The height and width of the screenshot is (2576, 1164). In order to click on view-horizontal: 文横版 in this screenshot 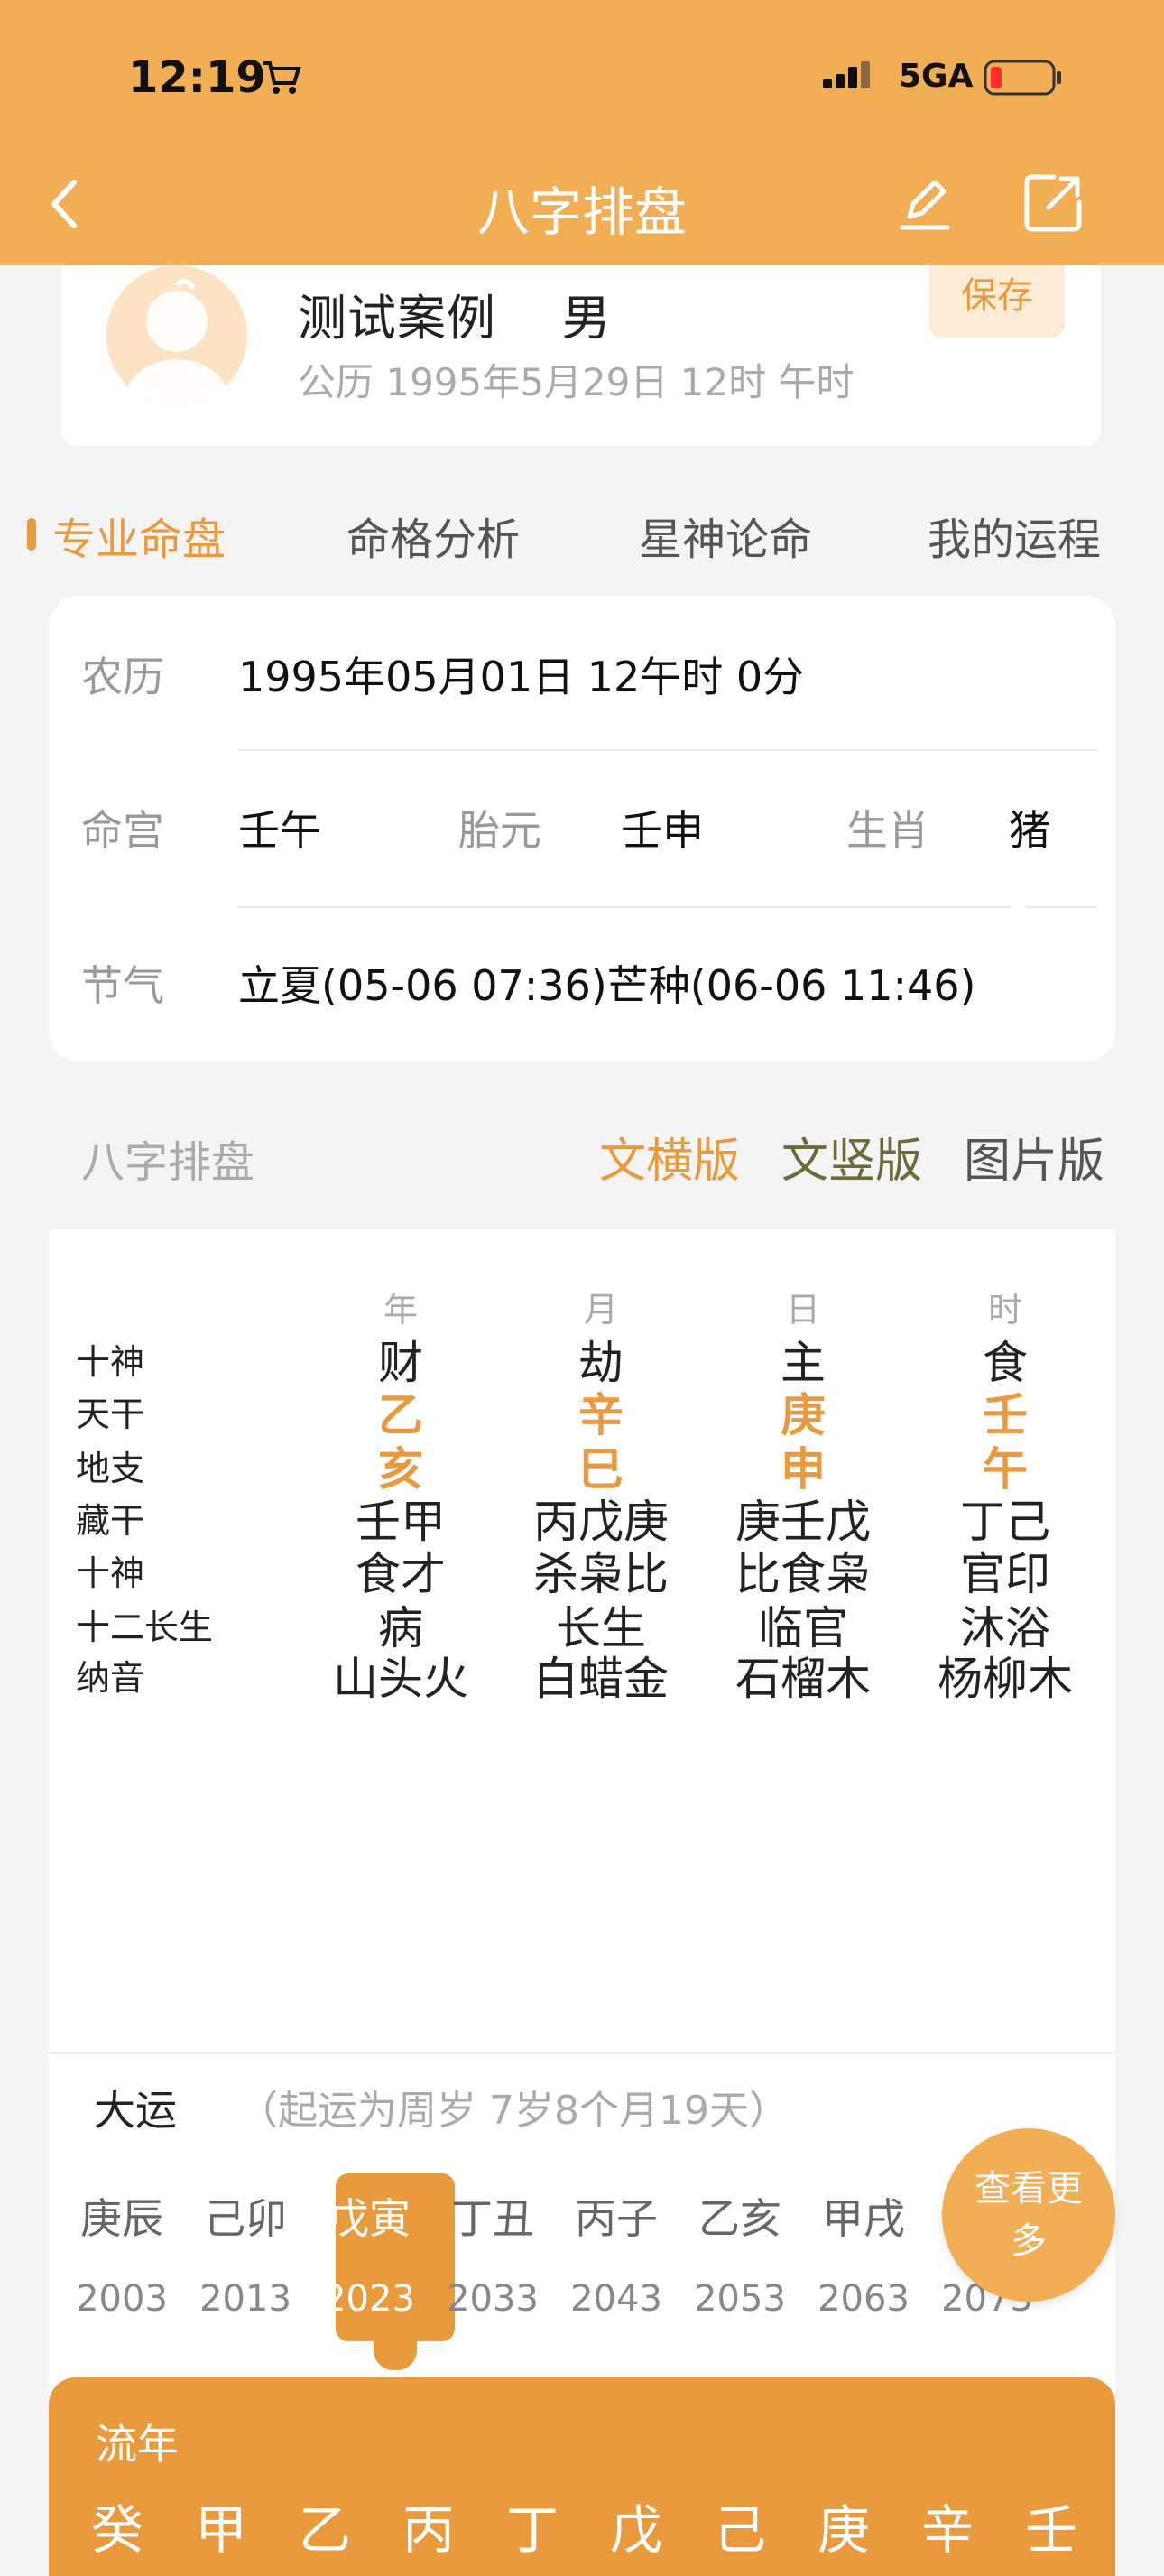, I will do `click(669, 1157)`.